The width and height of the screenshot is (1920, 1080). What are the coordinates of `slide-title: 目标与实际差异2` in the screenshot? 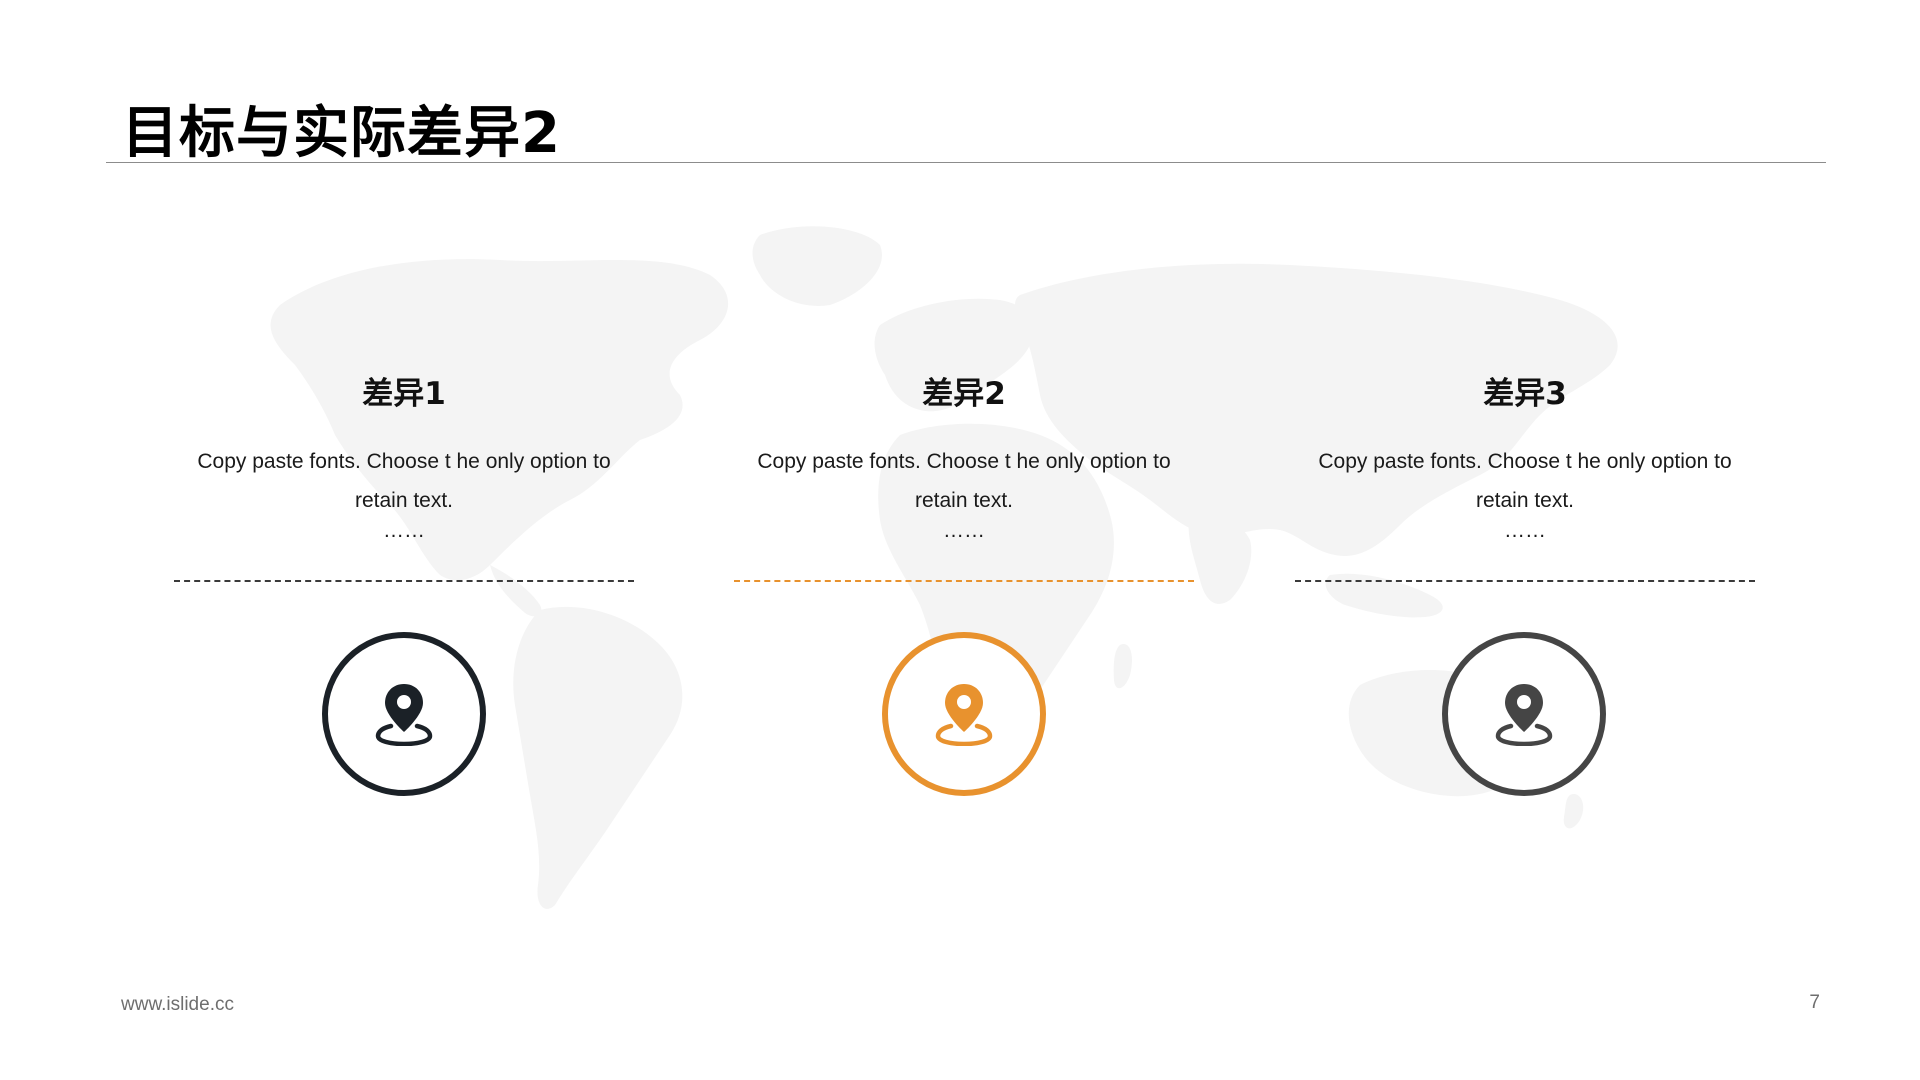 It's located at (341, 133).